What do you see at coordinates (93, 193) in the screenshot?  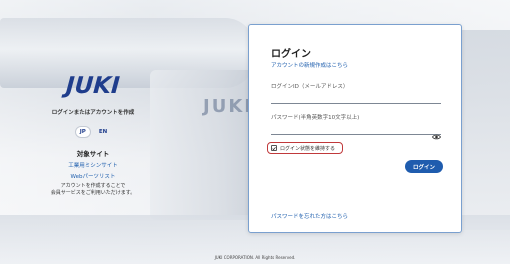 I see `target-sites-note-line2: 会員サービスをご利用いただけます。` at bounding box center [93, 193].